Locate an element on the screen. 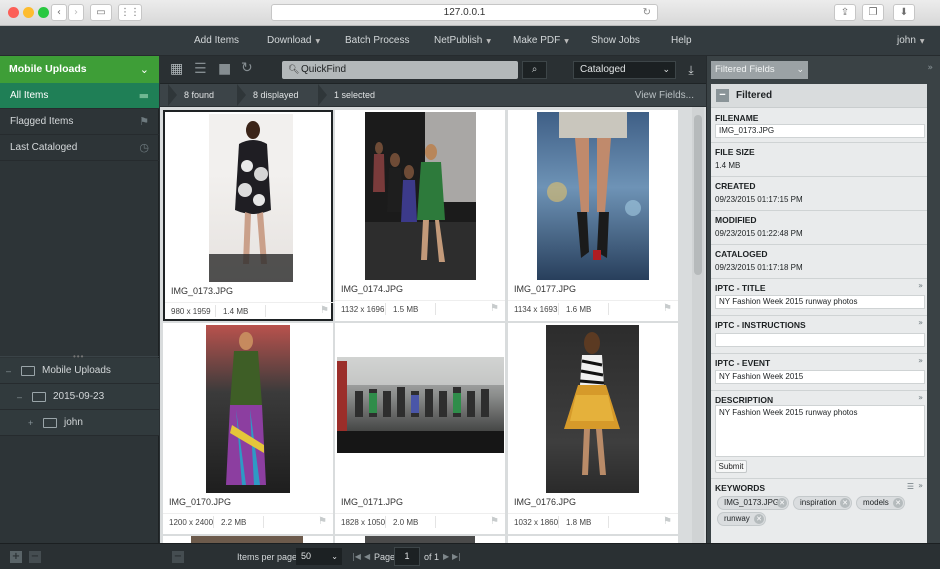  field-label: KEYWORDS is located at coordinates (740, 488).